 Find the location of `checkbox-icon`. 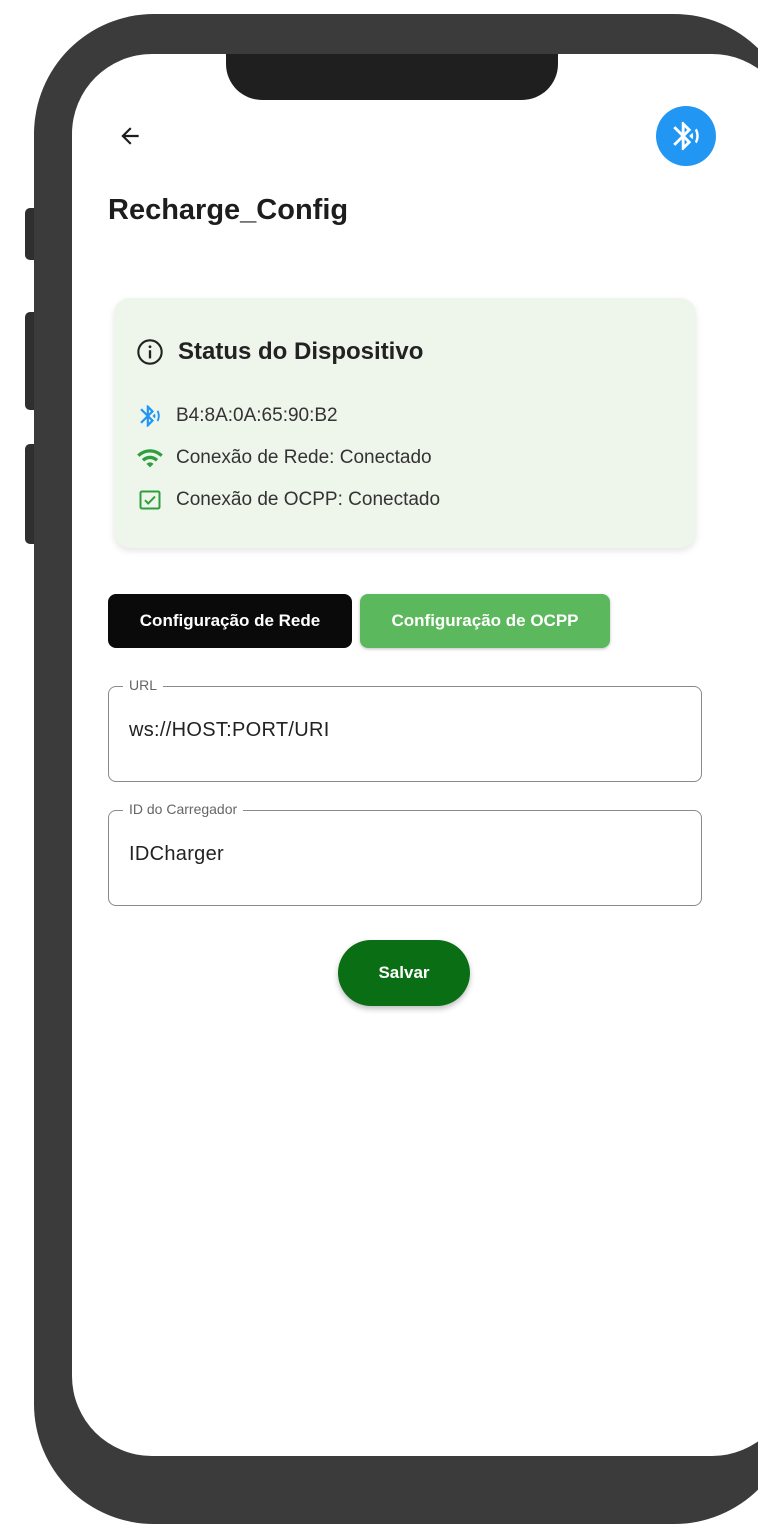

checkbox-icon is located at coordinates (150, 500).